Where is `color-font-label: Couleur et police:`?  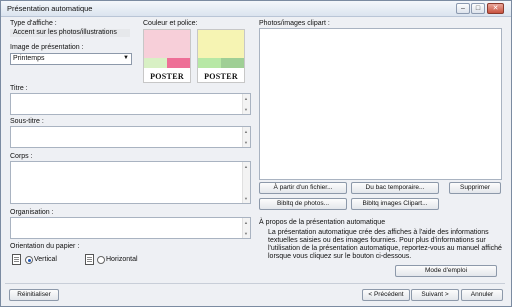
color-font-label: Couleur et police: is located at coordinates (170, 23).